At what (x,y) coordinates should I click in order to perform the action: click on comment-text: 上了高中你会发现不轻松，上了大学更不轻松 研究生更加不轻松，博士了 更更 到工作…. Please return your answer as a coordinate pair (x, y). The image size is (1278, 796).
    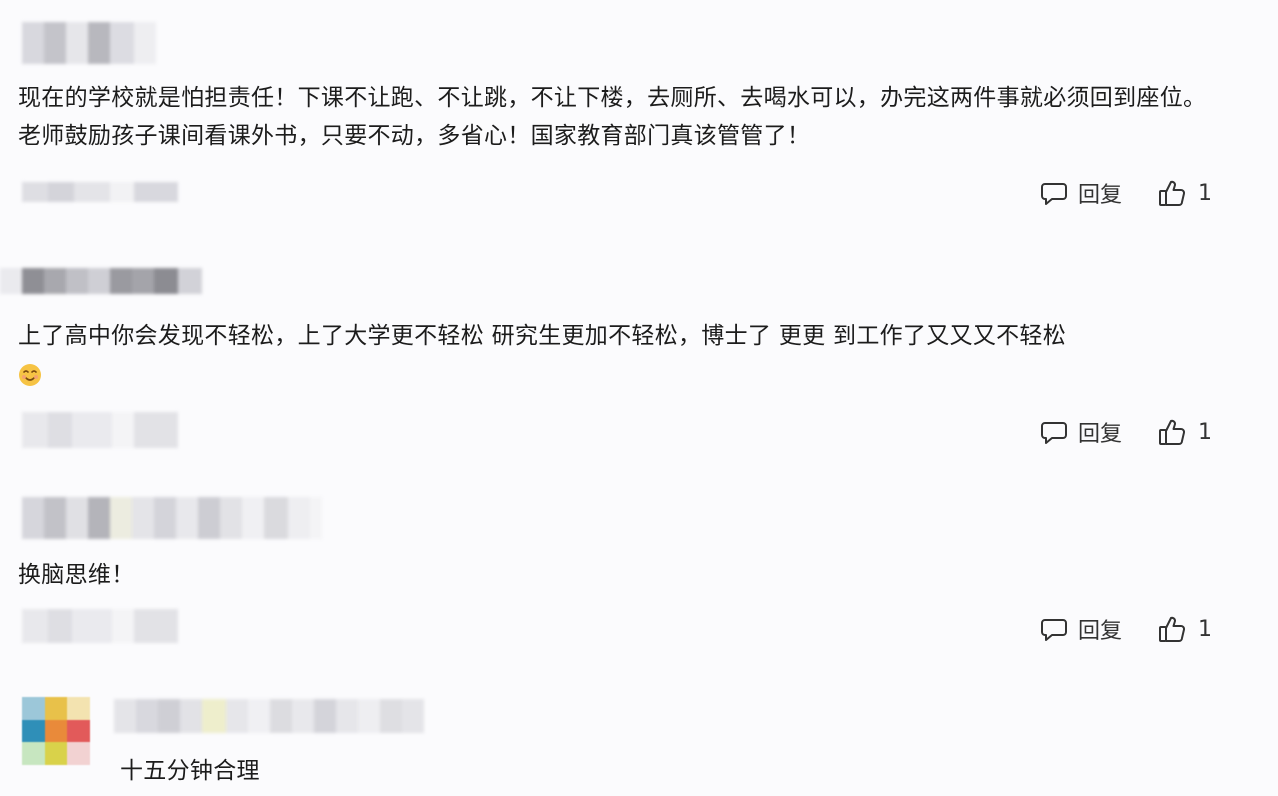
    Looking at the image, I should click on (618, 355).